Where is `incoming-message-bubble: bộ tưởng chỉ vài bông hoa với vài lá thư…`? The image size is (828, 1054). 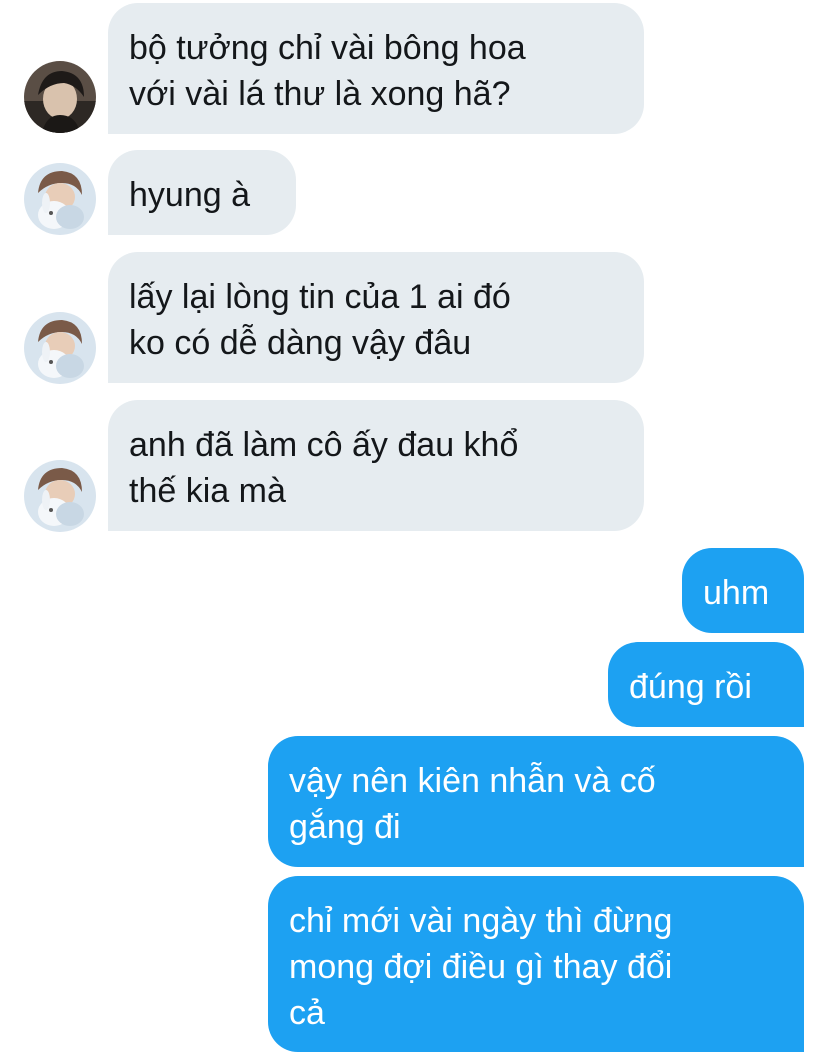 incoming-message-bubble: bộ tưởng chỉ vài bông hoa với vài lá thư… is located at coordinates (376, 68).